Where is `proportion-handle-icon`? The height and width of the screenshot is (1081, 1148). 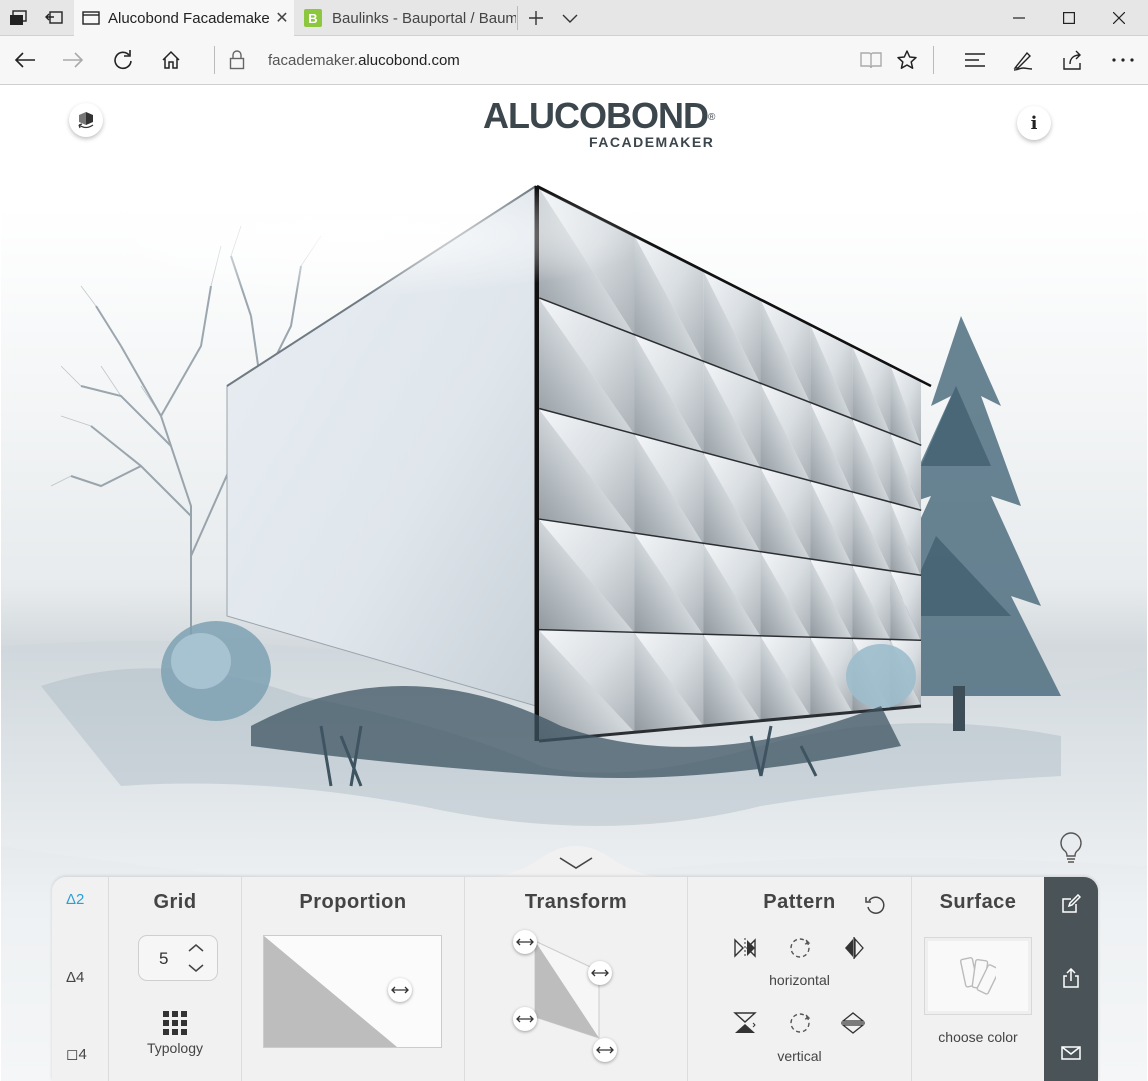 proportion-handle-icon is located at coordinates (400, 990).